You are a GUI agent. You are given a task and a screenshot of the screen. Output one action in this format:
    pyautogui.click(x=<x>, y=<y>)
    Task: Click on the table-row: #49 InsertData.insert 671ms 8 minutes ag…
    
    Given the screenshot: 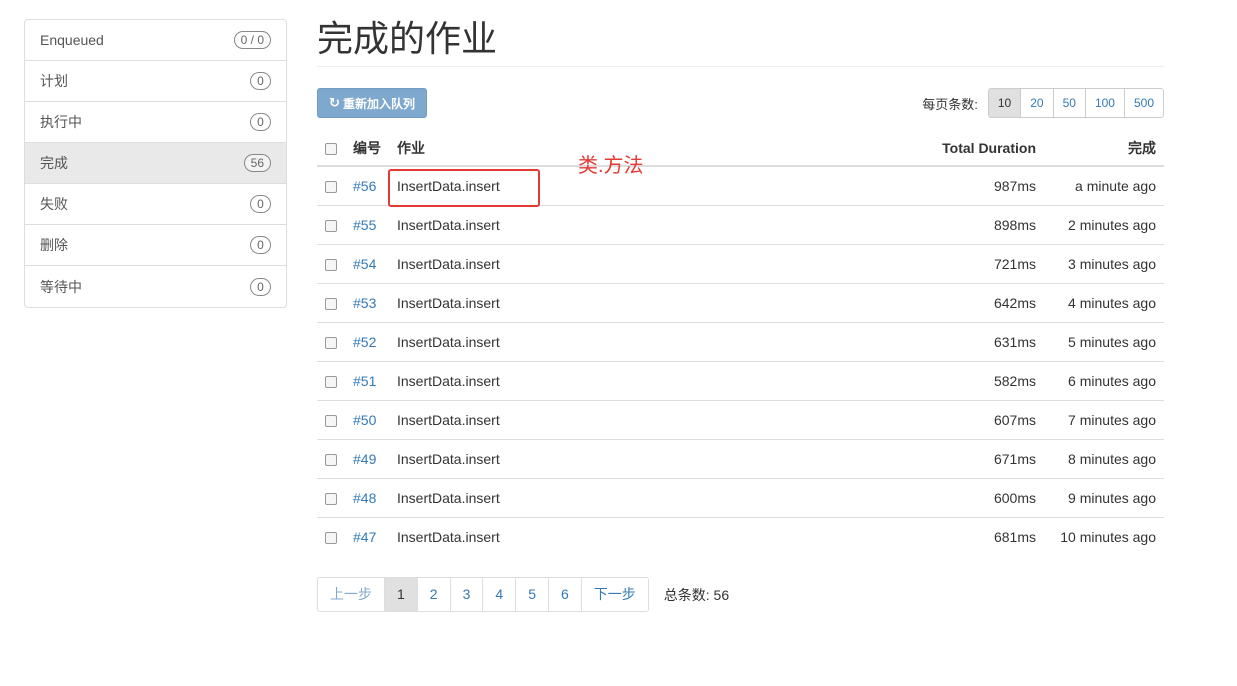 What is the action you would take?
    pyautogui.click(x=740, y=459)
    